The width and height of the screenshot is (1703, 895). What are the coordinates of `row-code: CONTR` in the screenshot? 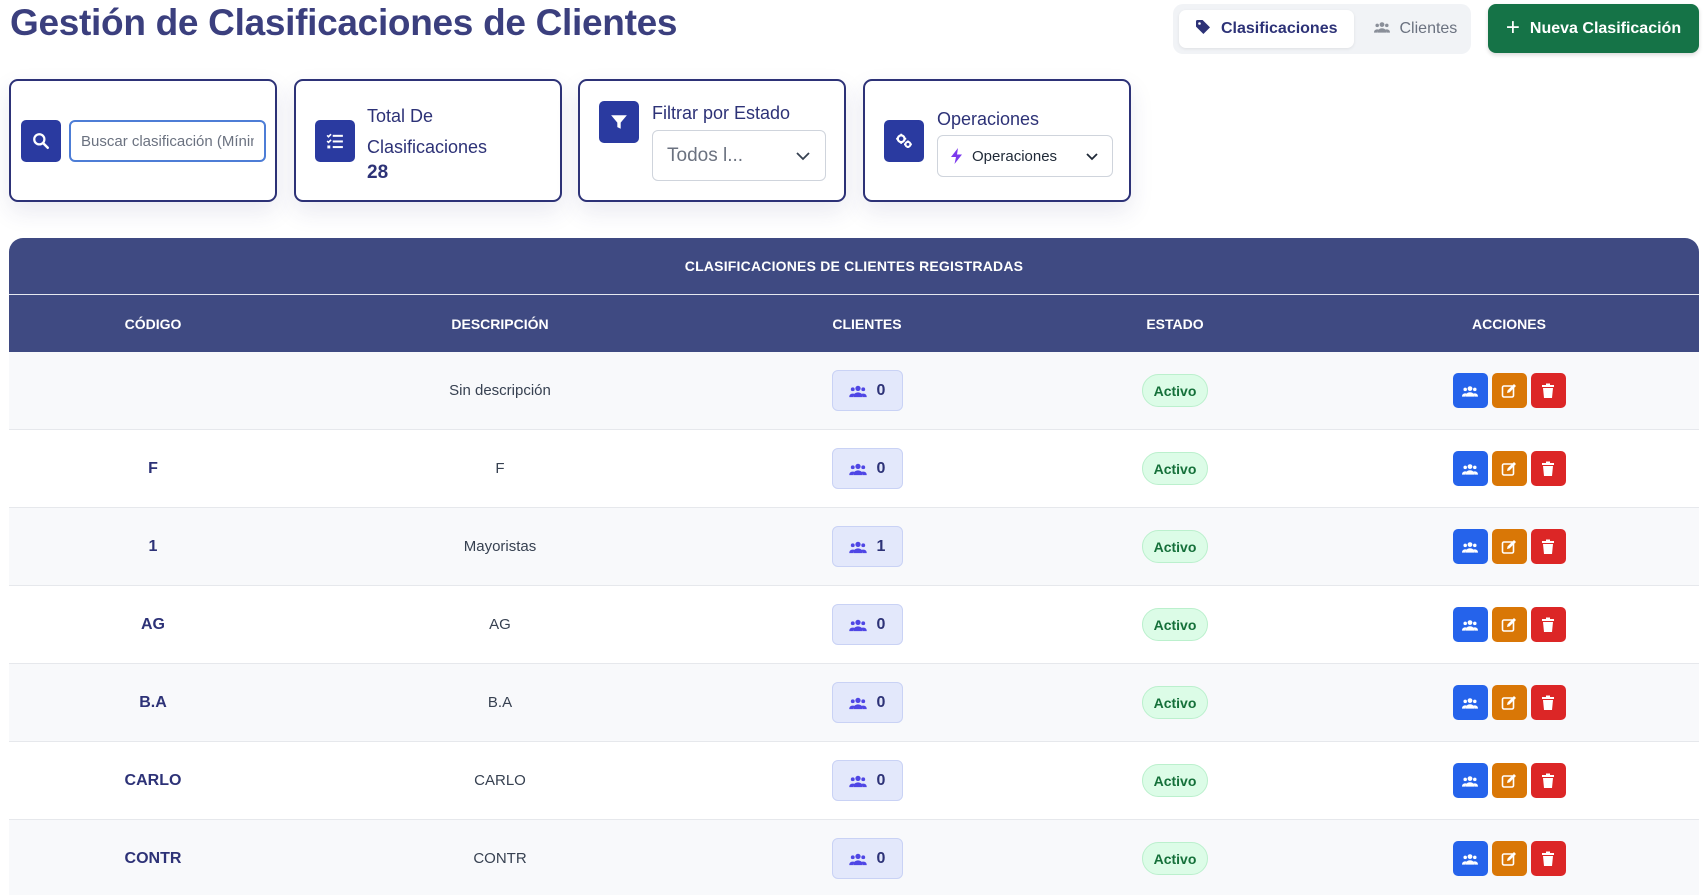 It's located at (153, 858).